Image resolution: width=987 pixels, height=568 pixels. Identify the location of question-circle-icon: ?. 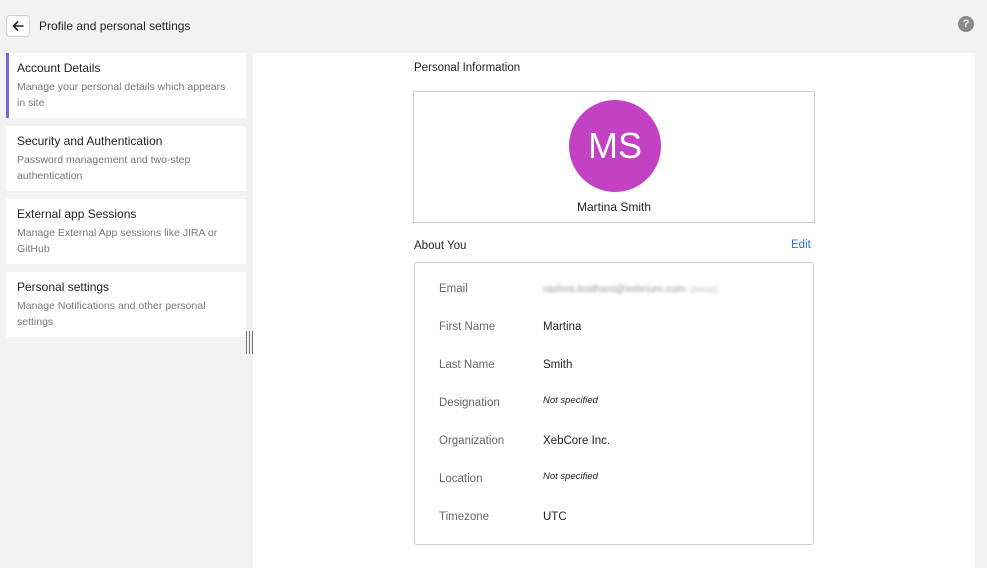
(966, 24).